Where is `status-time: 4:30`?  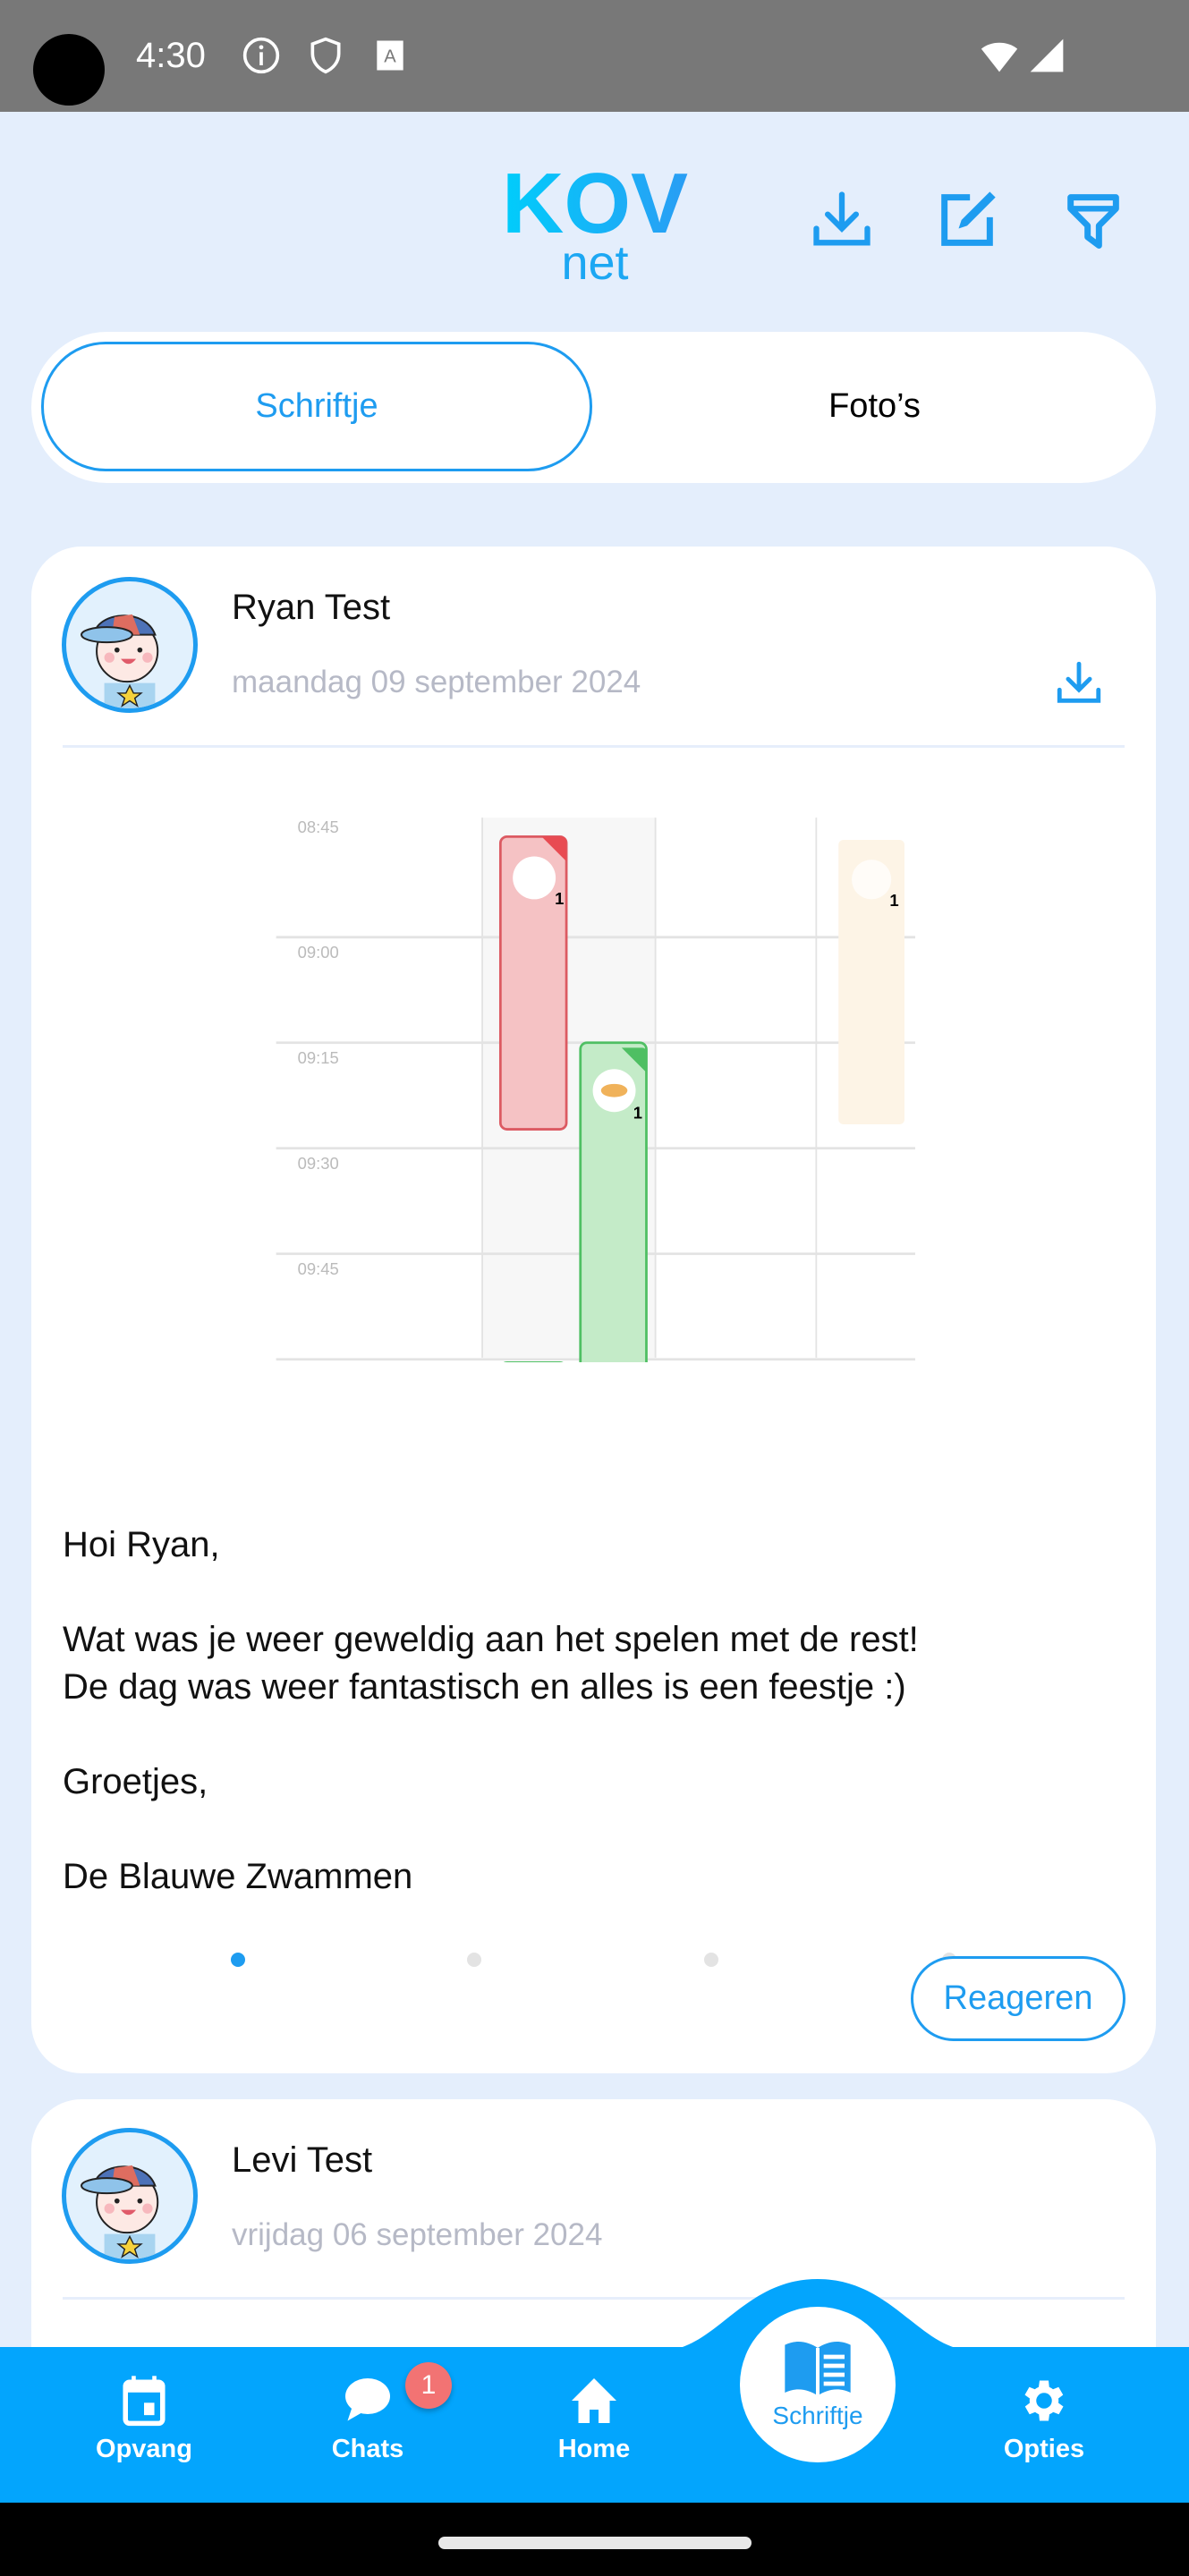
status-time: 4:30 is located at coordinates (171, 55).